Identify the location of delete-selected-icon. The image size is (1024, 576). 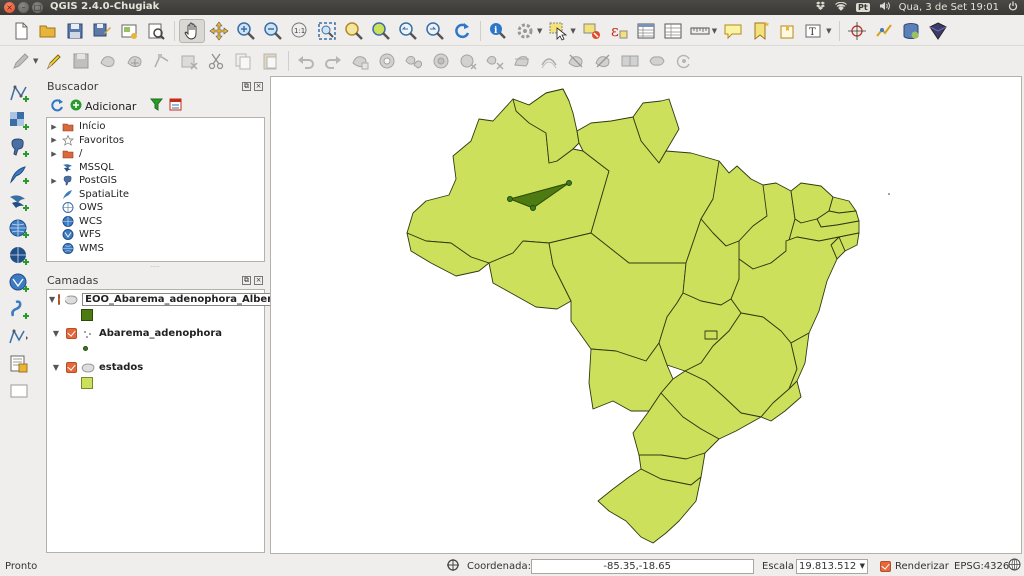
(189, 61).